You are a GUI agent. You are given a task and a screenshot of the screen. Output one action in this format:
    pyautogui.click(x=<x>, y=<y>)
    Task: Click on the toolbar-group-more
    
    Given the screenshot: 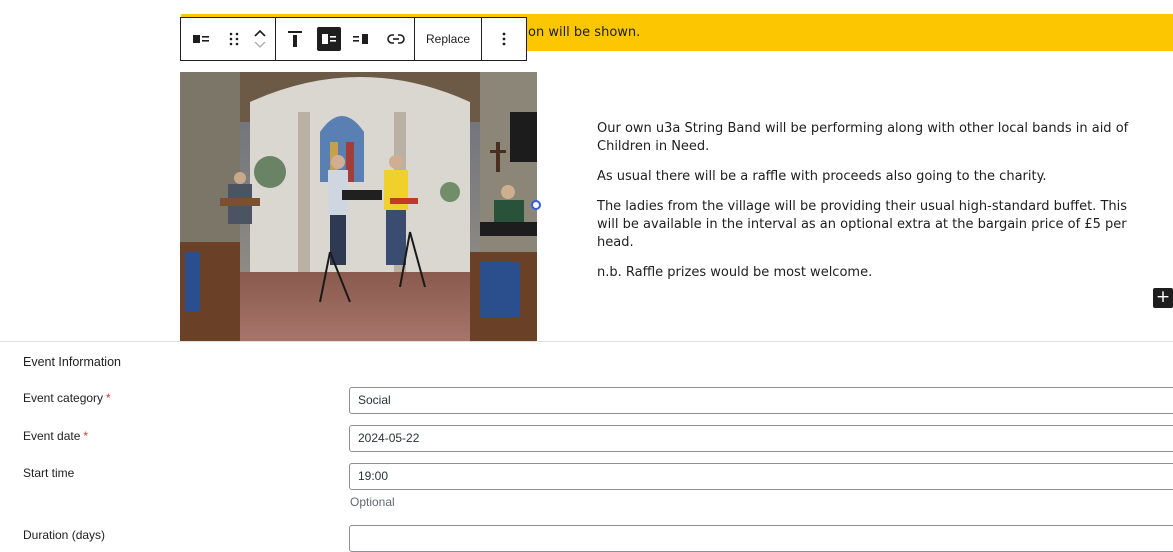 What is the action you would take?
    pyautogui.click(x=504, y=39)
    